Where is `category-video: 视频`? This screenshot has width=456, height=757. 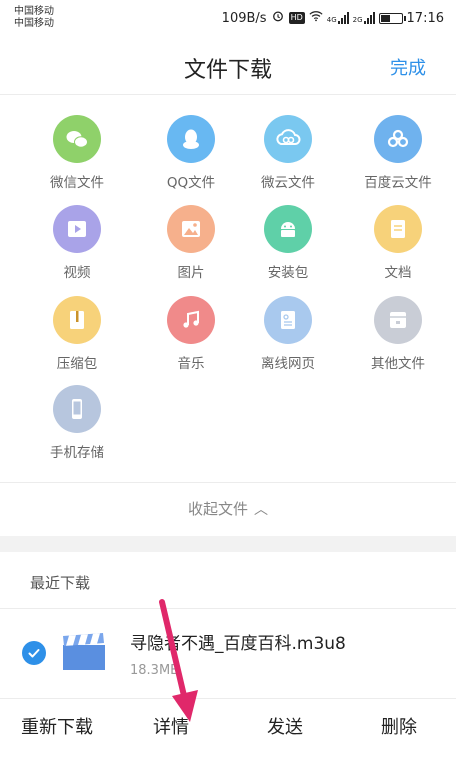
category-video: 视频 is located at coordinates (77, 250).